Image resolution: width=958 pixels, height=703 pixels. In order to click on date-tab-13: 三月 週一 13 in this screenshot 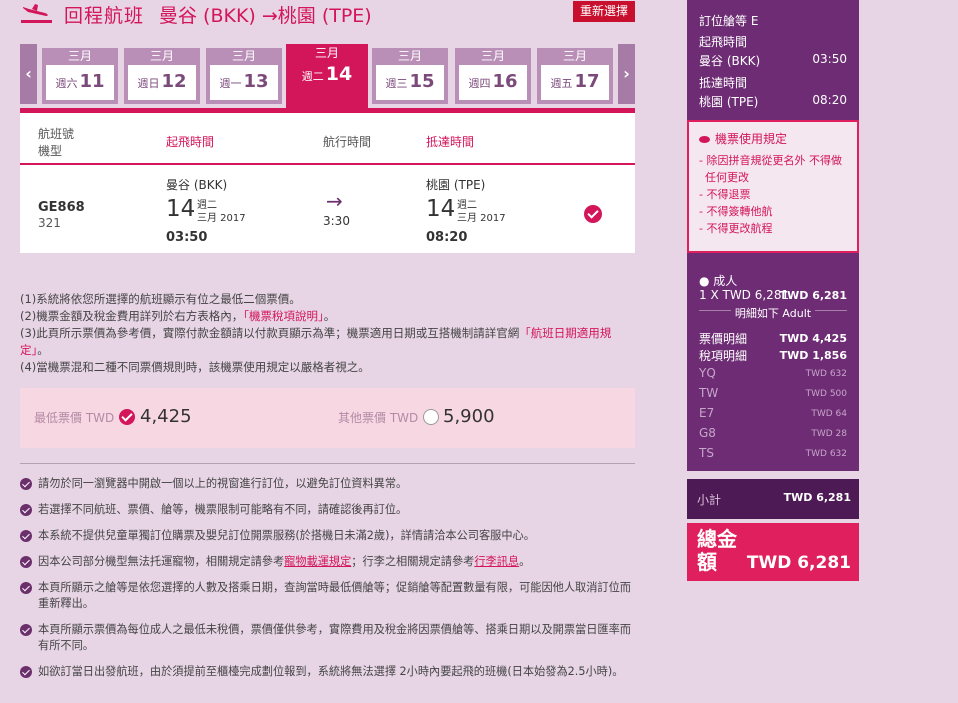, I will do `click(244, 76)`.